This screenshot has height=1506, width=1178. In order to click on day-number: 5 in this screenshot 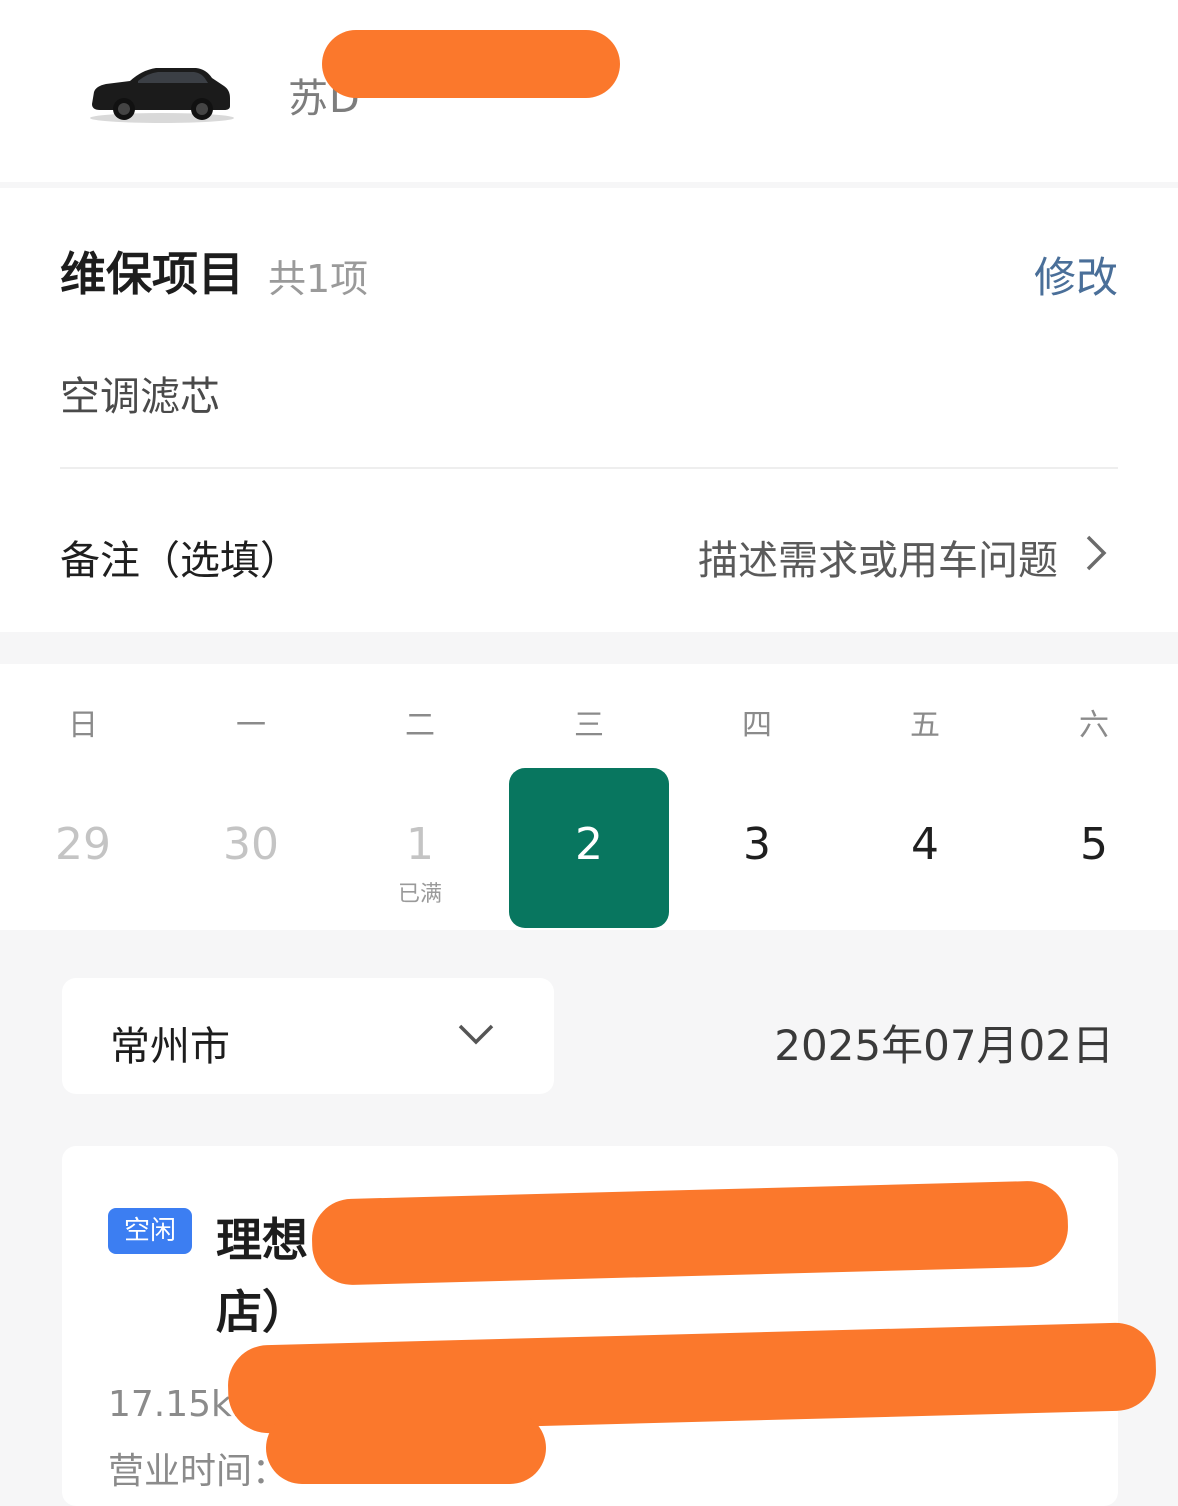, I will do `click(1094, 844)`.